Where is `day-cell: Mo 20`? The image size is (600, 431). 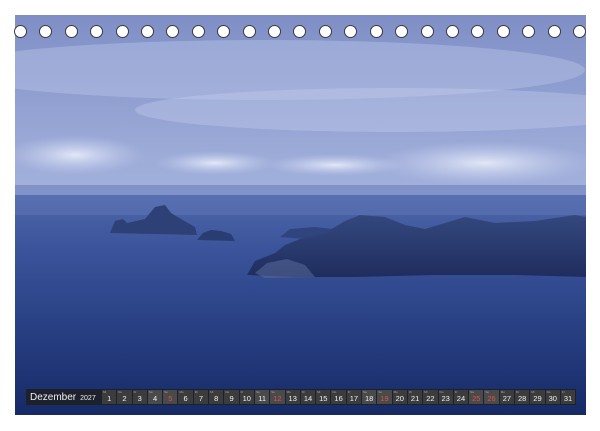 day-cell: Mo 20 is located at coordinates (399, 397).